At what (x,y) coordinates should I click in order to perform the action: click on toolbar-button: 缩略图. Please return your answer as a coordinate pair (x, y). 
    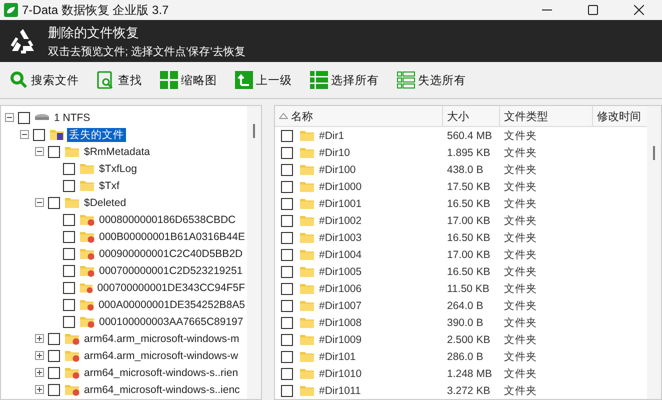
    Looking at the image, I should click on (188, 80).